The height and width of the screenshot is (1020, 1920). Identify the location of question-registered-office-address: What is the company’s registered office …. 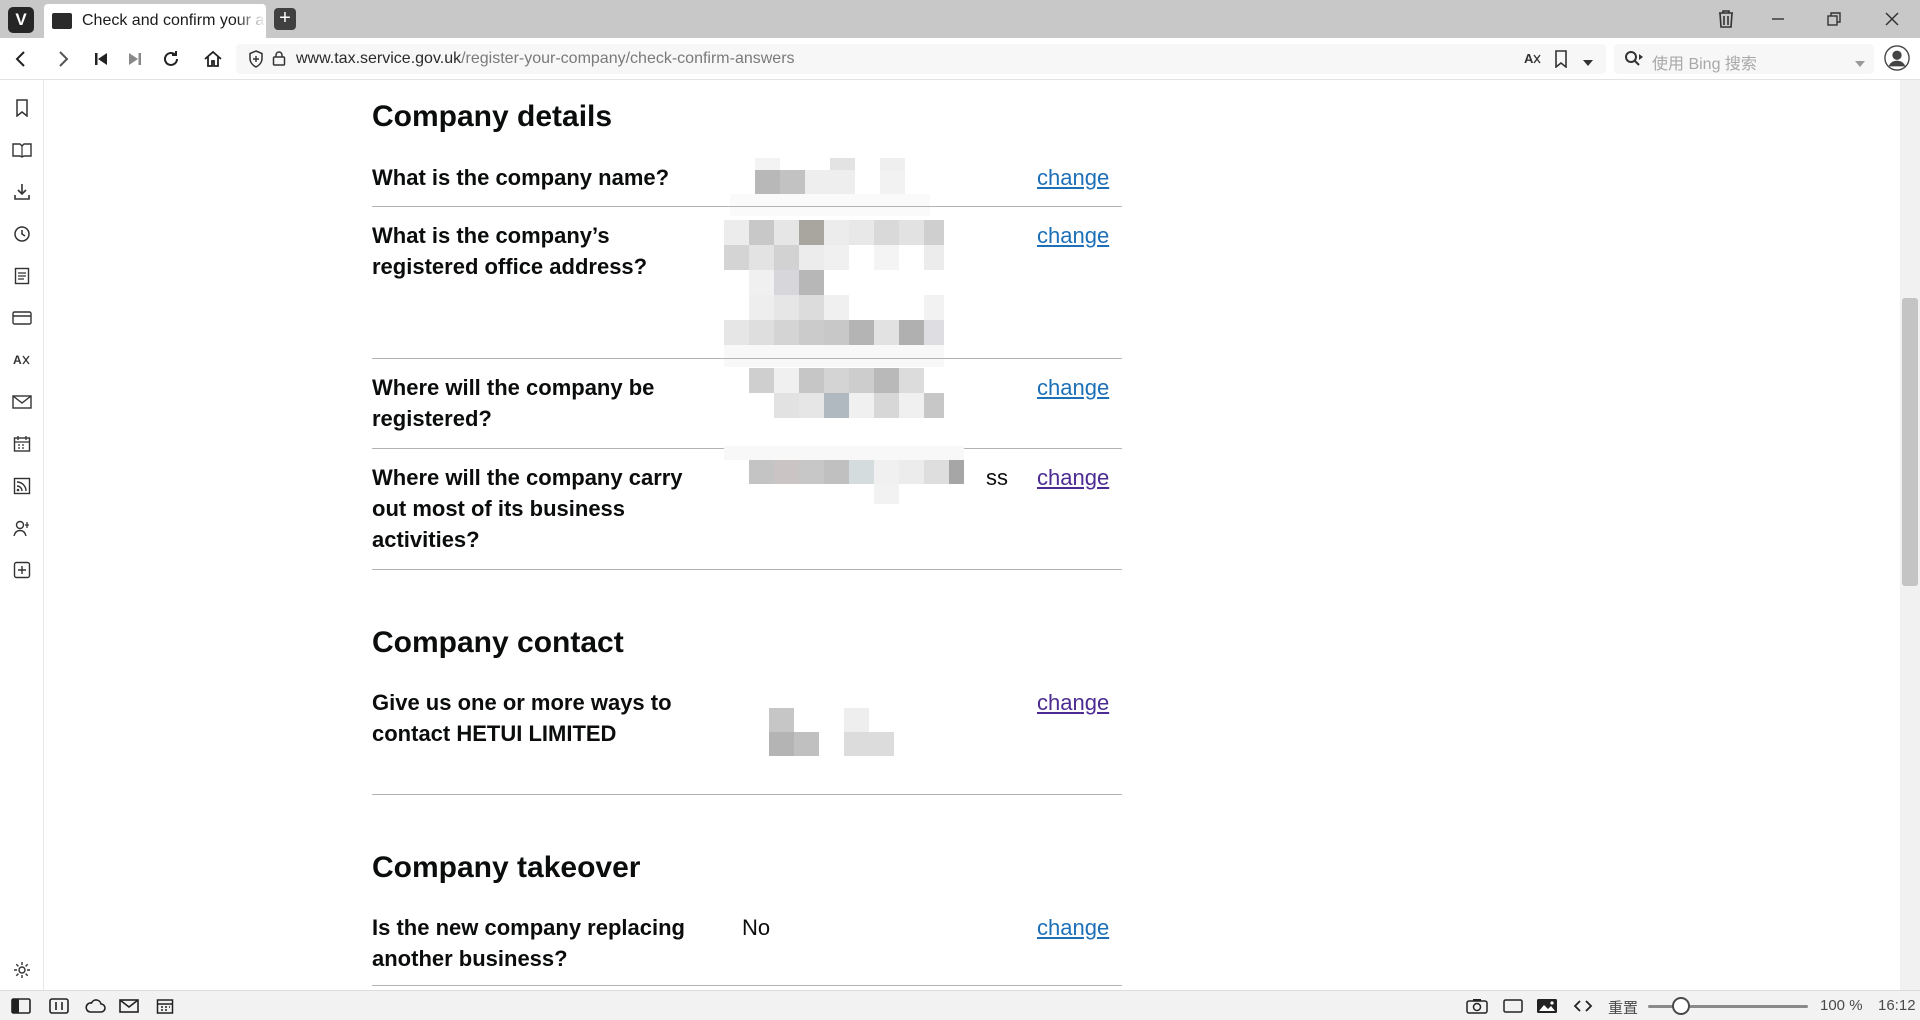
(510, 251).